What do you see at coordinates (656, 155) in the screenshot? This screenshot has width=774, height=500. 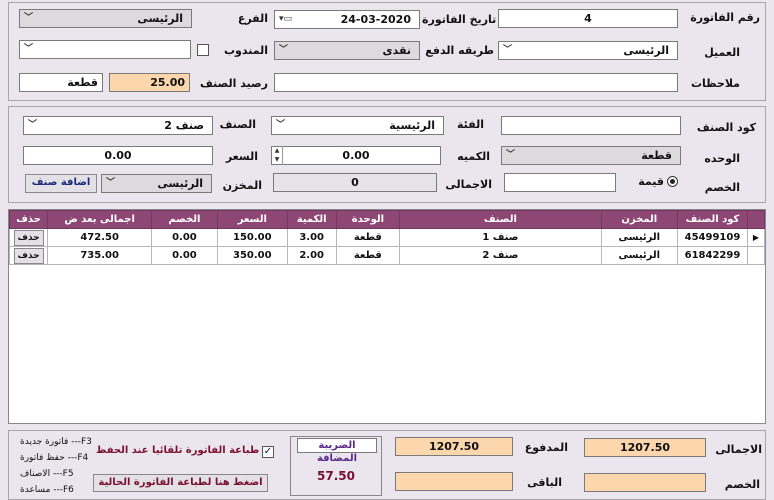 I see `unit-value: قطعة` at bounding box center [656, 155].